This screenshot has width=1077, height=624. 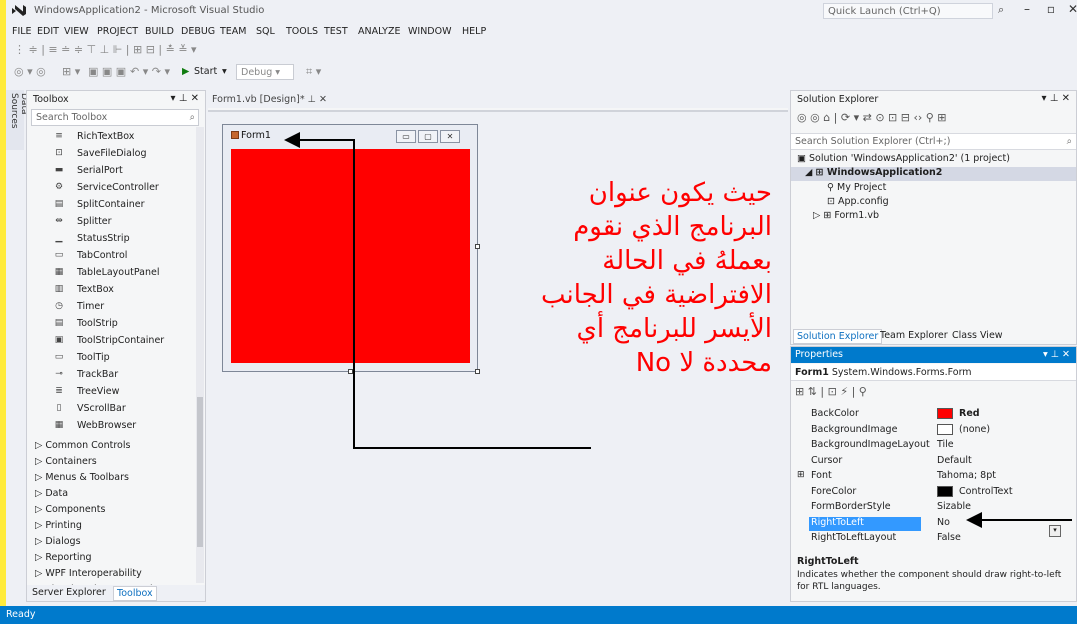 What do you see at coordinates (1001, 10) in the screenshot?
I see `search-icon: ⌕` at bounding box center [1001, 10].